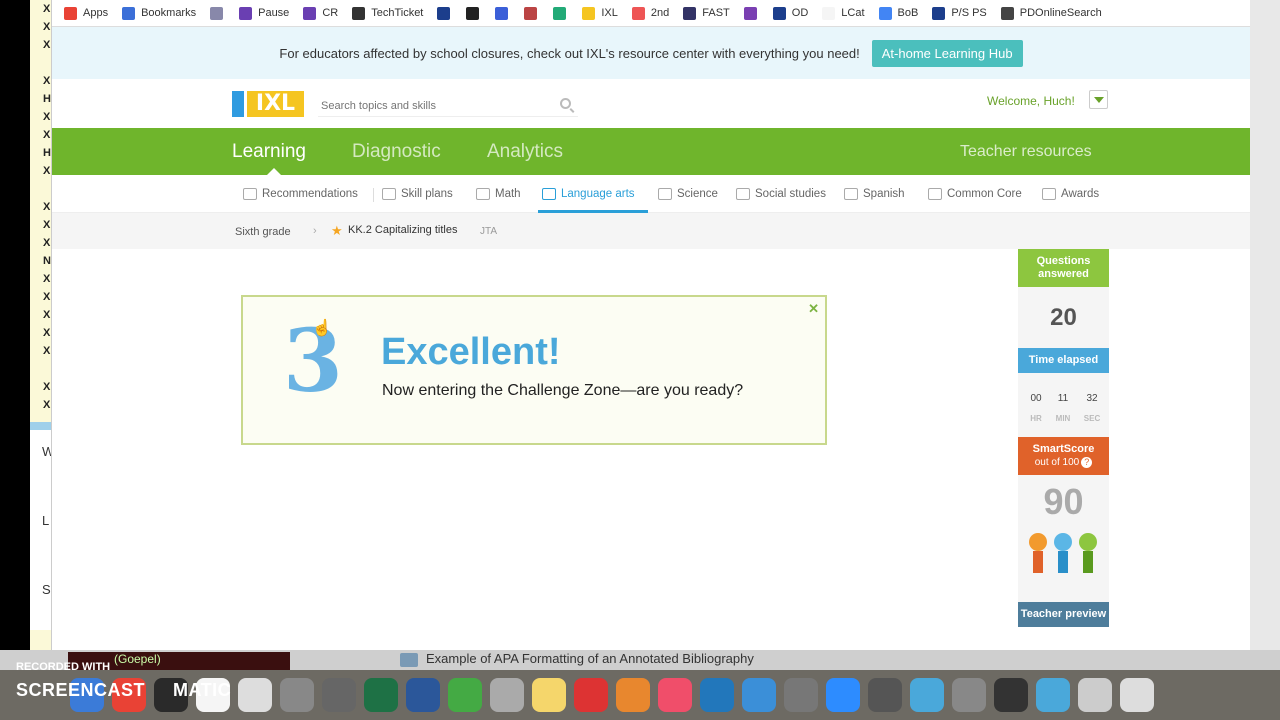  Describe the element at coordinates (417, 194) in the screenshot. I see `subnav-skill-plans: Skill plans` at that location.